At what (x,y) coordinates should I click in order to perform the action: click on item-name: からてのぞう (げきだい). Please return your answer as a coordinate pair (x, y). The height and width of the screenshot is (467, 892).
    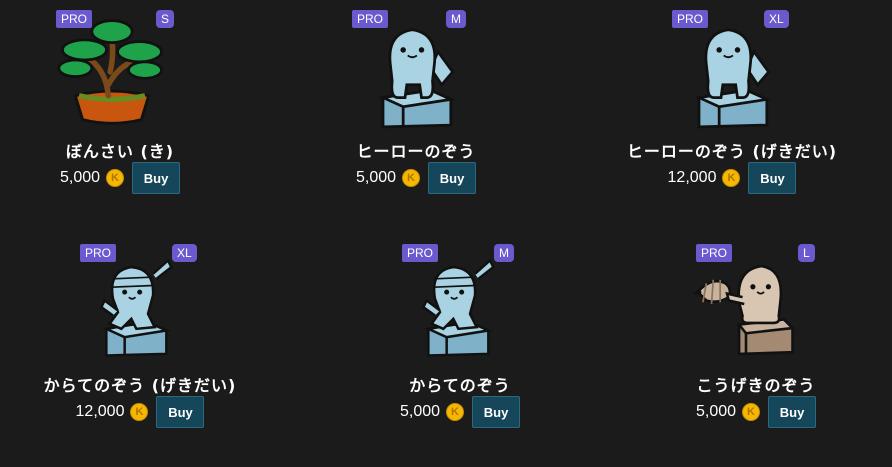
    Looking at the image, I should click on (140, 385).